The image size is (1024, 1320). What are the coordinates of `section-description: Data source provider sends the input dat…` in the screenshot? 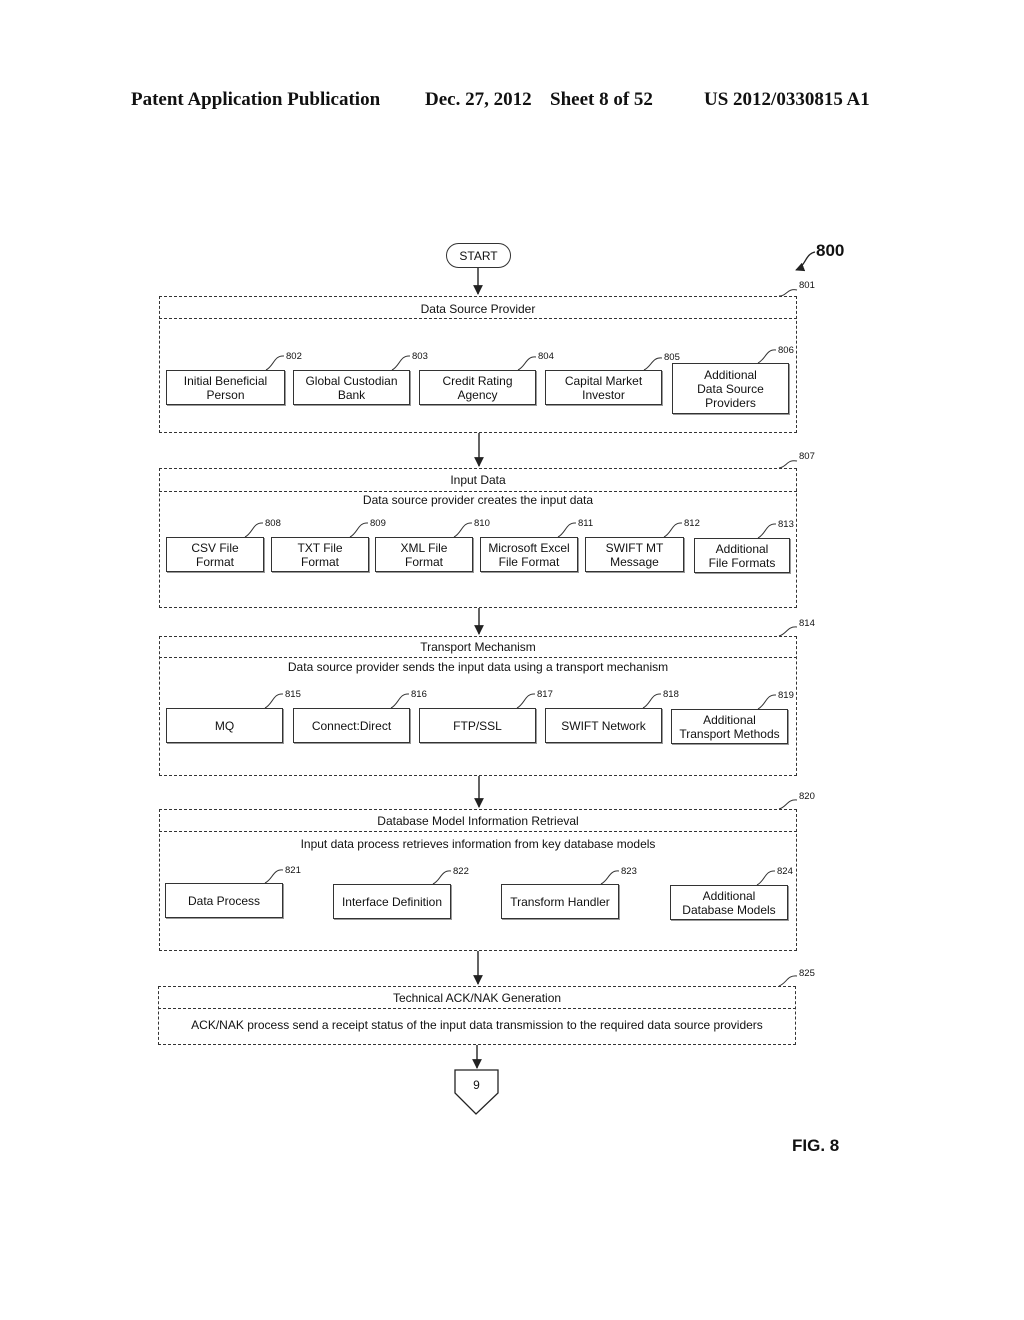 It's located at (478, 667).